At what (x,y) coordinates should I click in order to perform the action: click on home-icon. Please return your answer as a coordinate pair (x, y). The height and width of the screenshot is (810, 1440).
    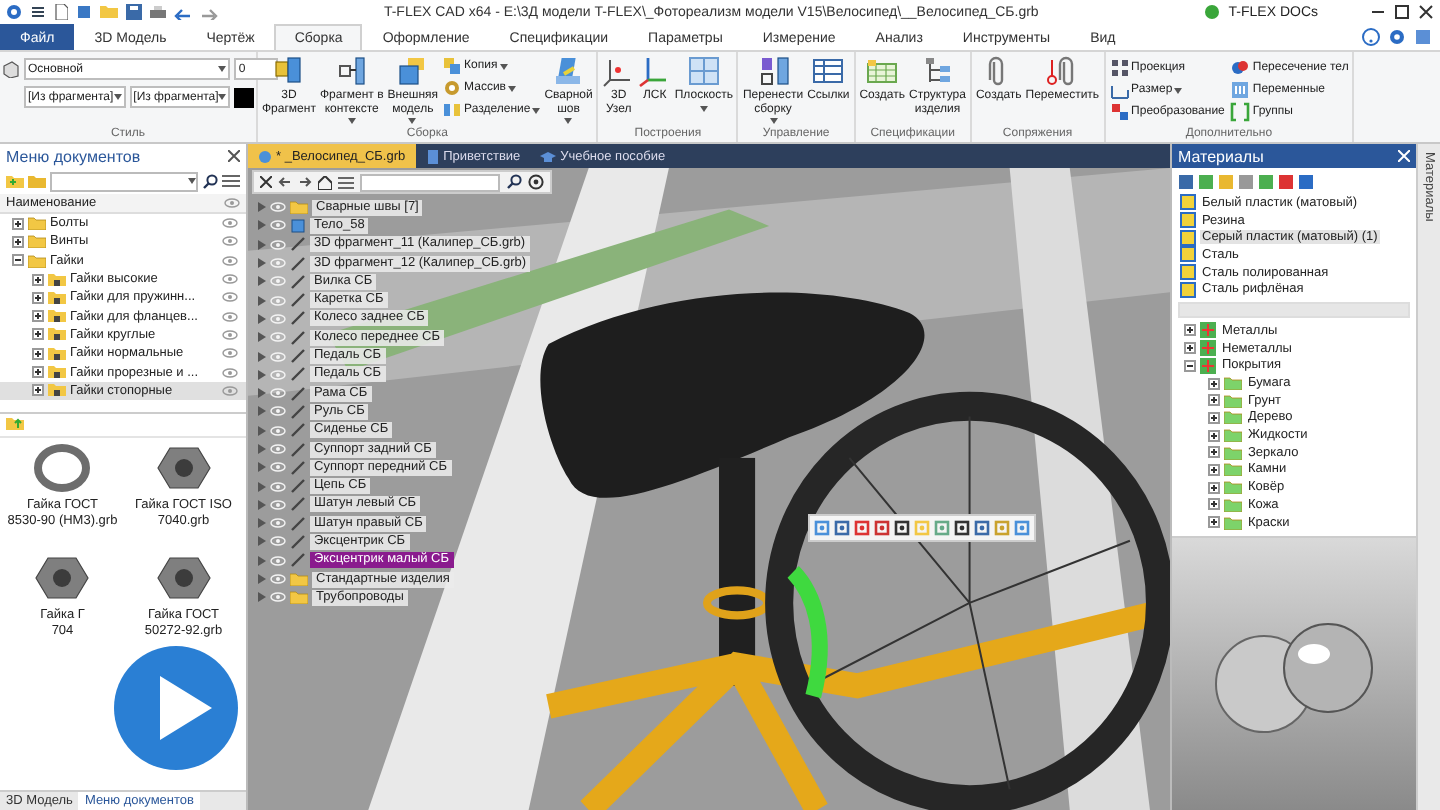
    Looking at the image, I should click on (325, 182).